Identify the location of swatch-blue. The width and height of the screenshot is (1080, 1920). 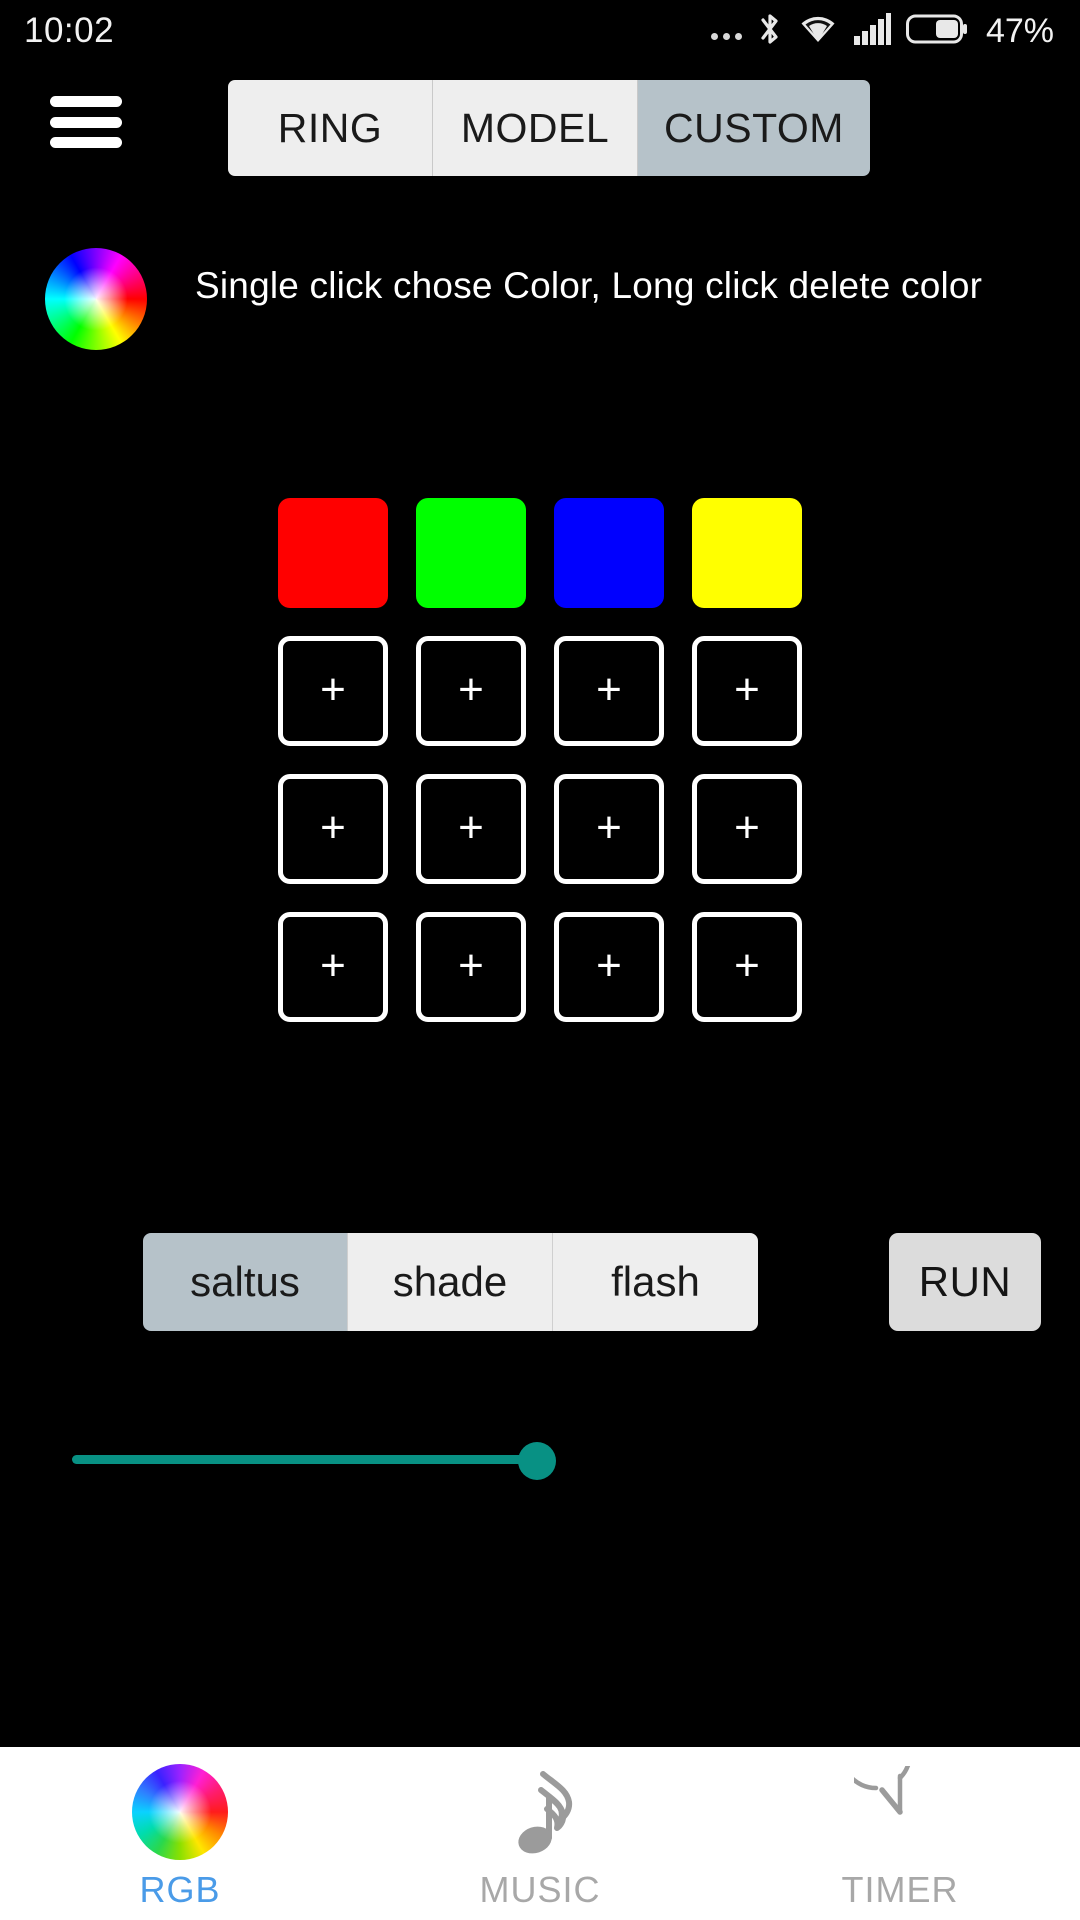
(609, 553).